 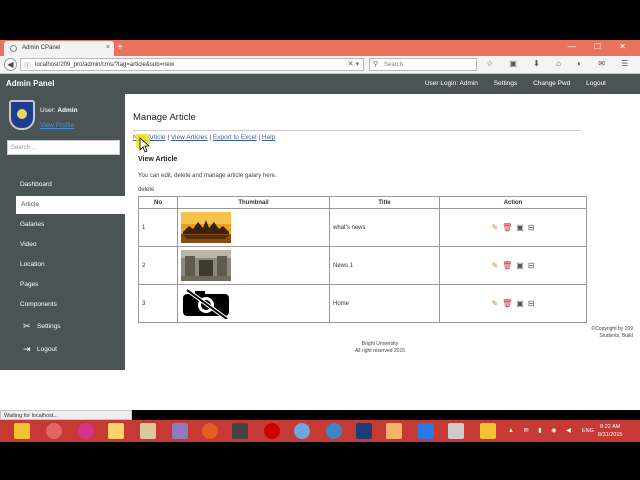 I want to click on network-app-icon, so click(x=302, y=431).